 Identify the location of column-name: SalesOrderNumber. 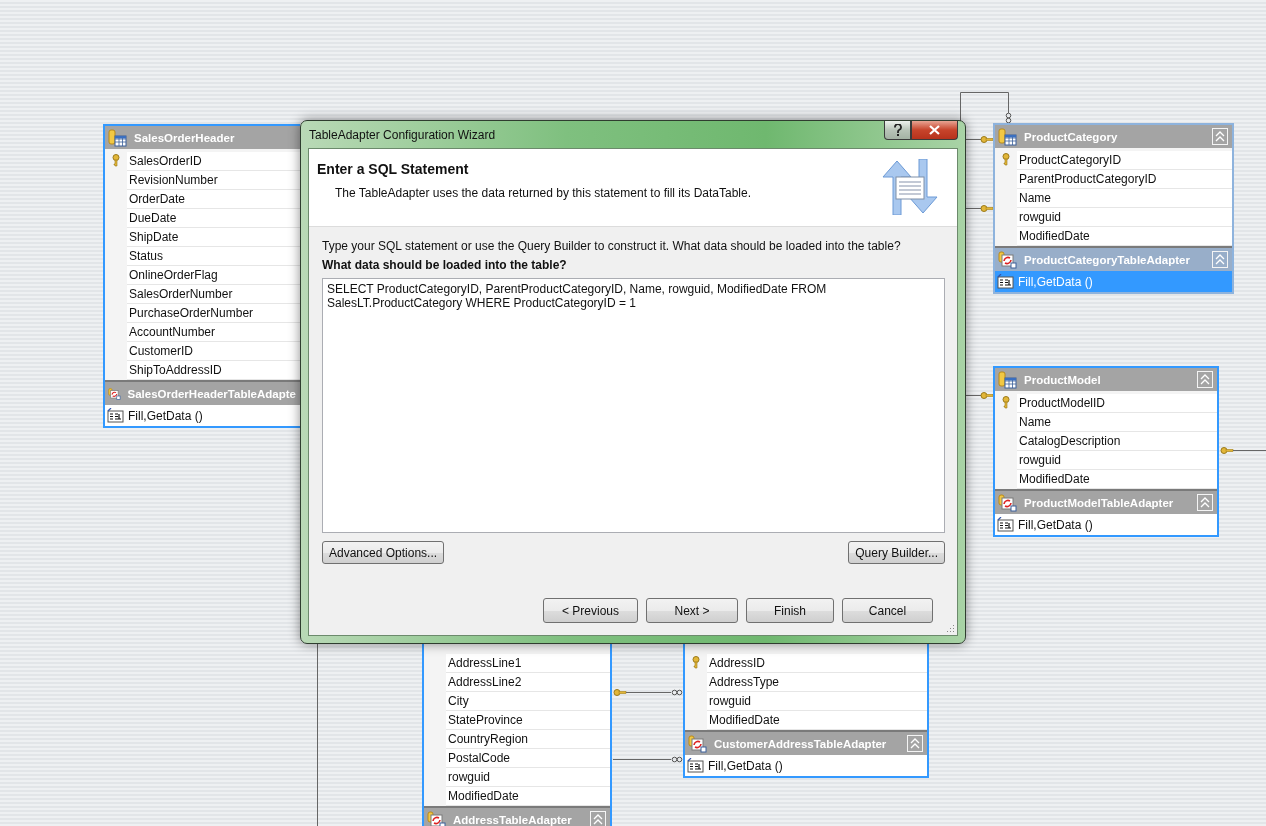
(213, 294).